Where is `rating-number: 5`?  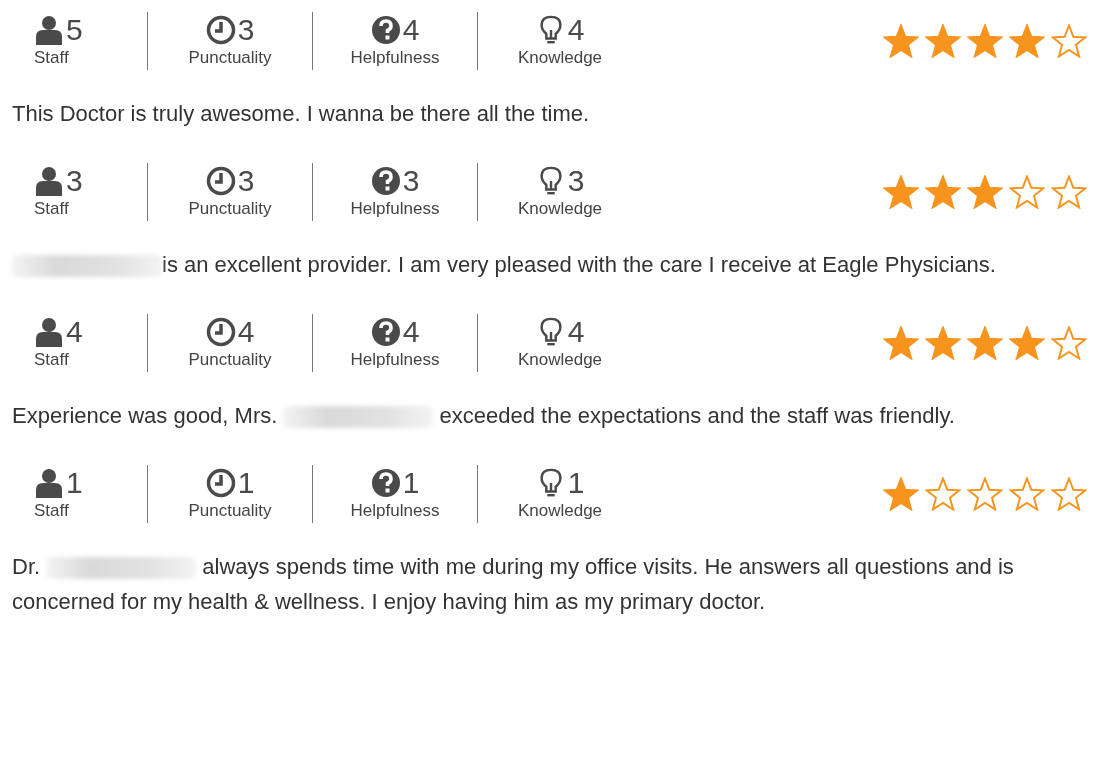
rating-number: 5 is located at coordinates (74, 30).